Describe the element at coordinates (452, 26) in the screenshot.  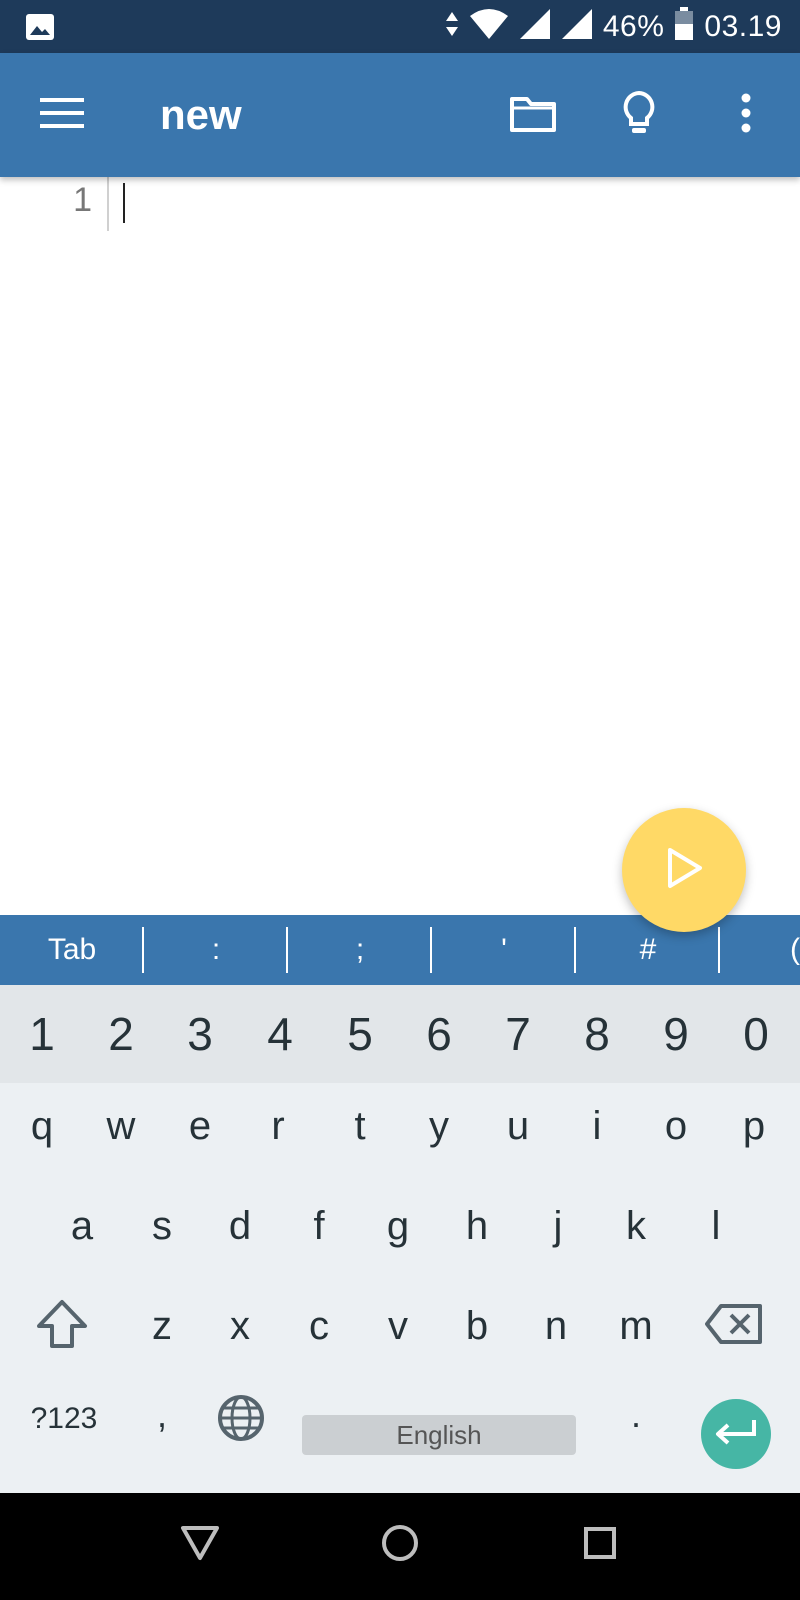
I see `data-arrows-icon` at that location.